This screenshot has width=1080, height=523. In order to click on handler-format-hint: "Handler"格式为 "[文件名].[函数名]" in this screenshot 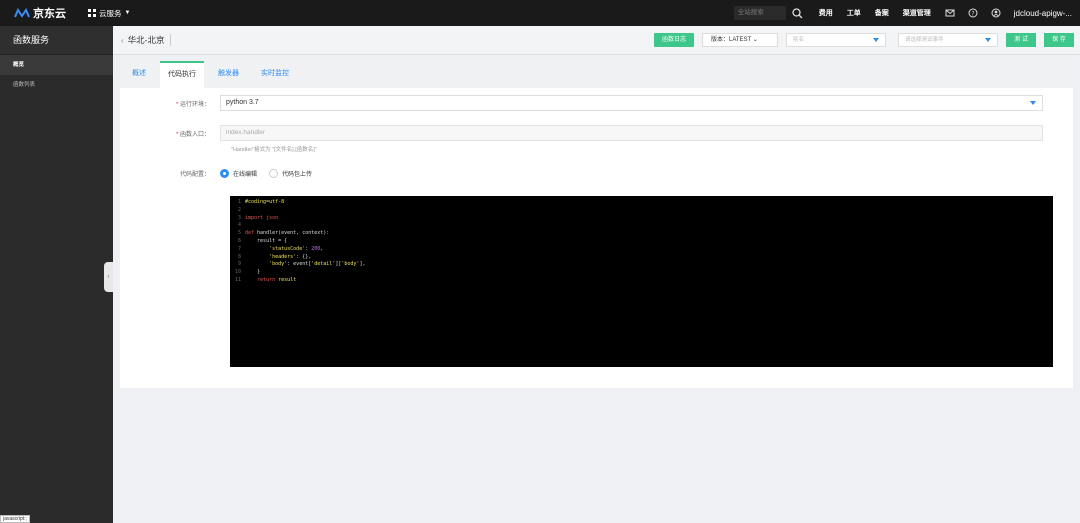, I will do `click(274, 150)`.